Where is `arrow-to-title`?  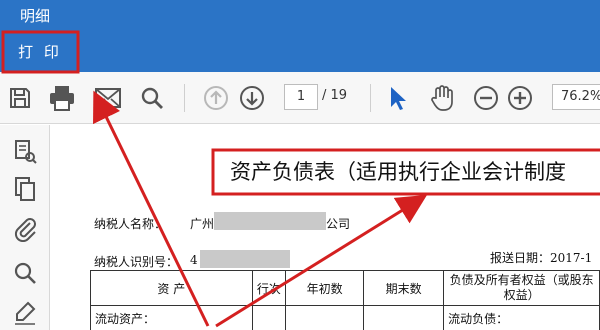
arrow-to-title is located at coordinates (321, 261).